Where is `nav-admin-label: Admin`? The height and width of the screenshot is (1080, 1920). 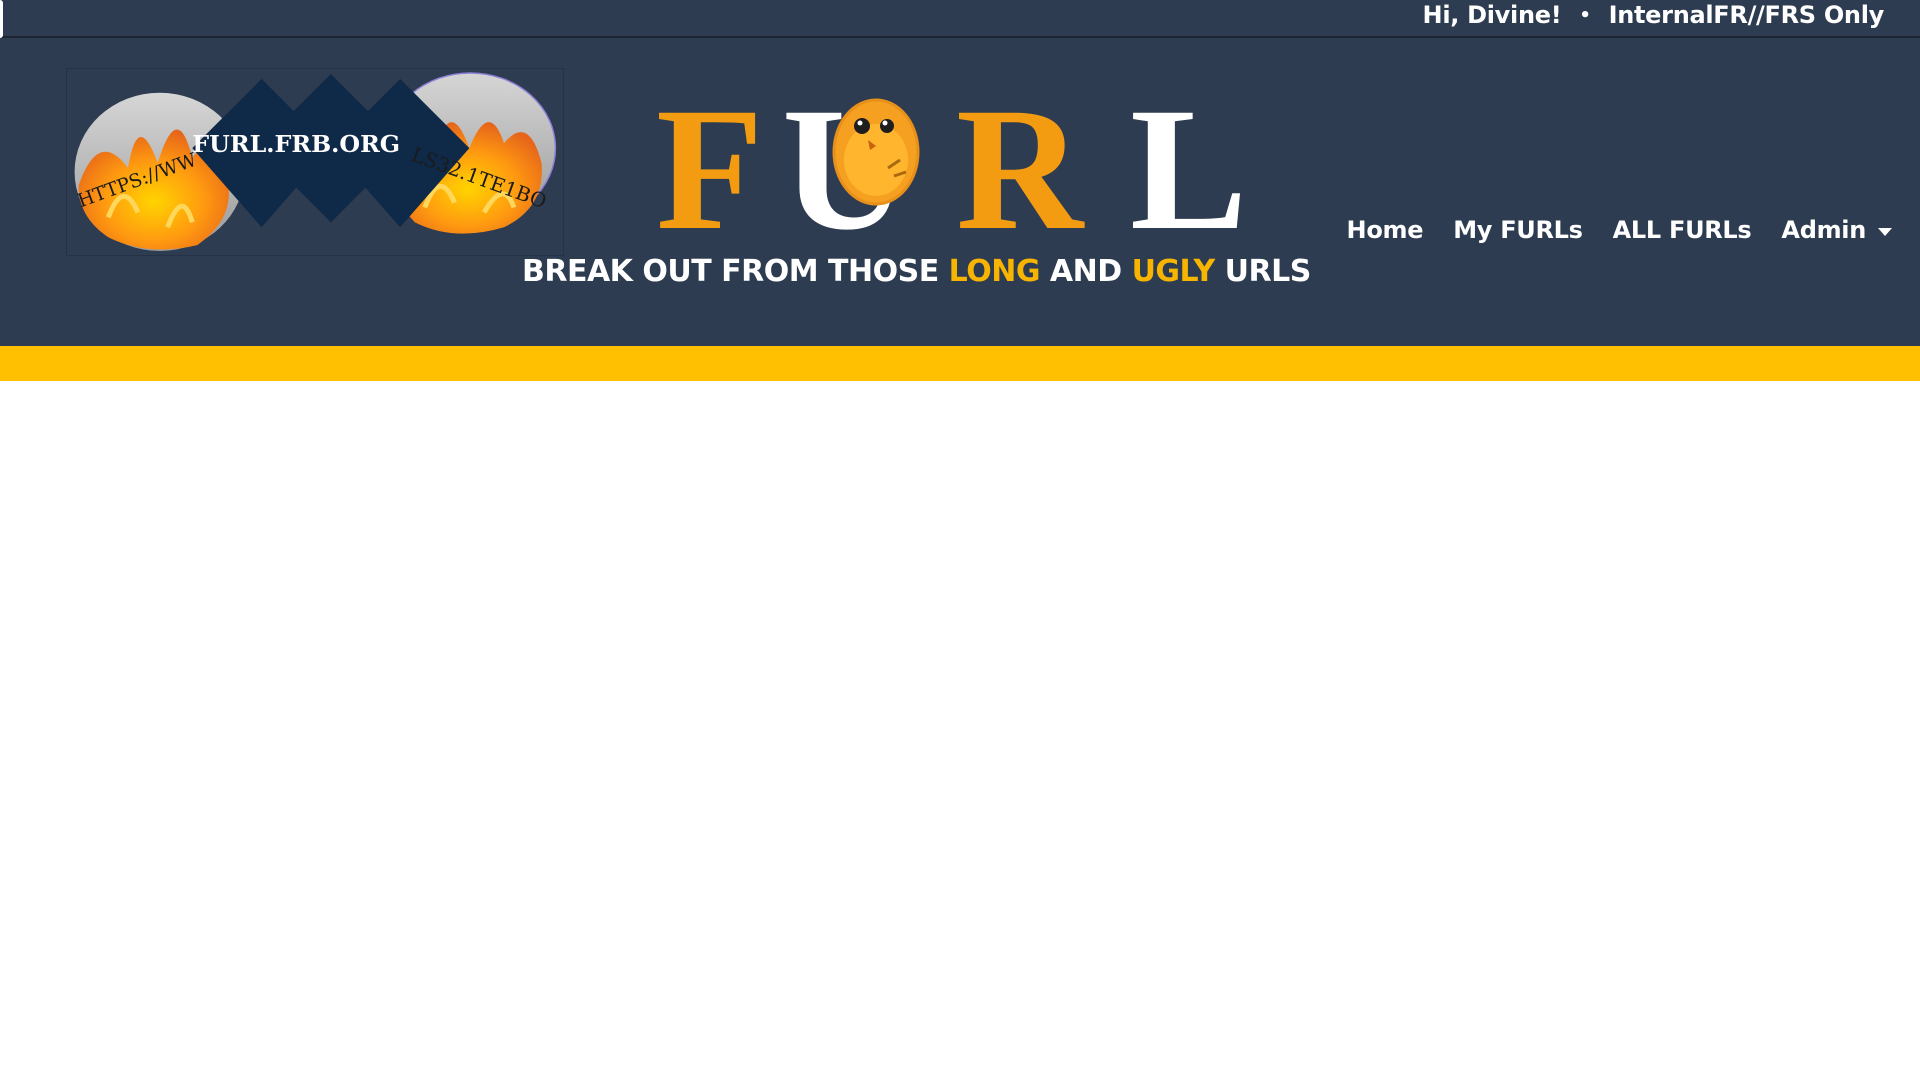
nav-admin-label: Admin is located at coordinates (1823, 230).